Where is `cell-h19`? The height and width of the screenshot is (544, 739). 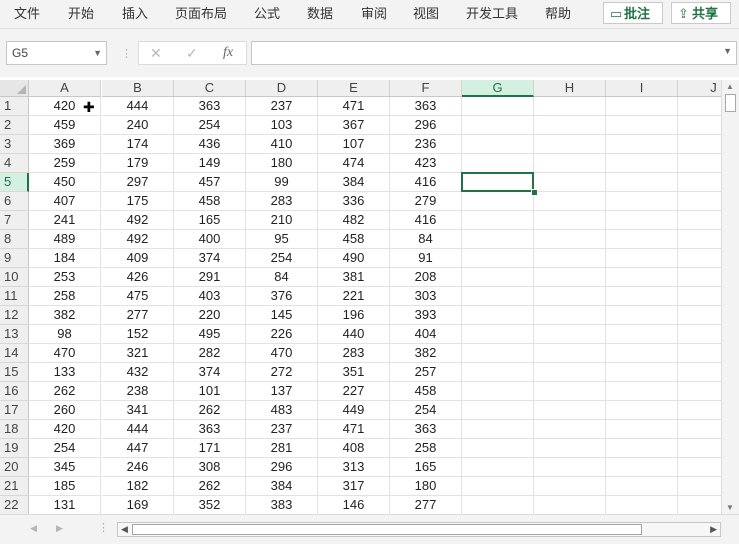 cell-h19 is located at coordinates (570, 448).